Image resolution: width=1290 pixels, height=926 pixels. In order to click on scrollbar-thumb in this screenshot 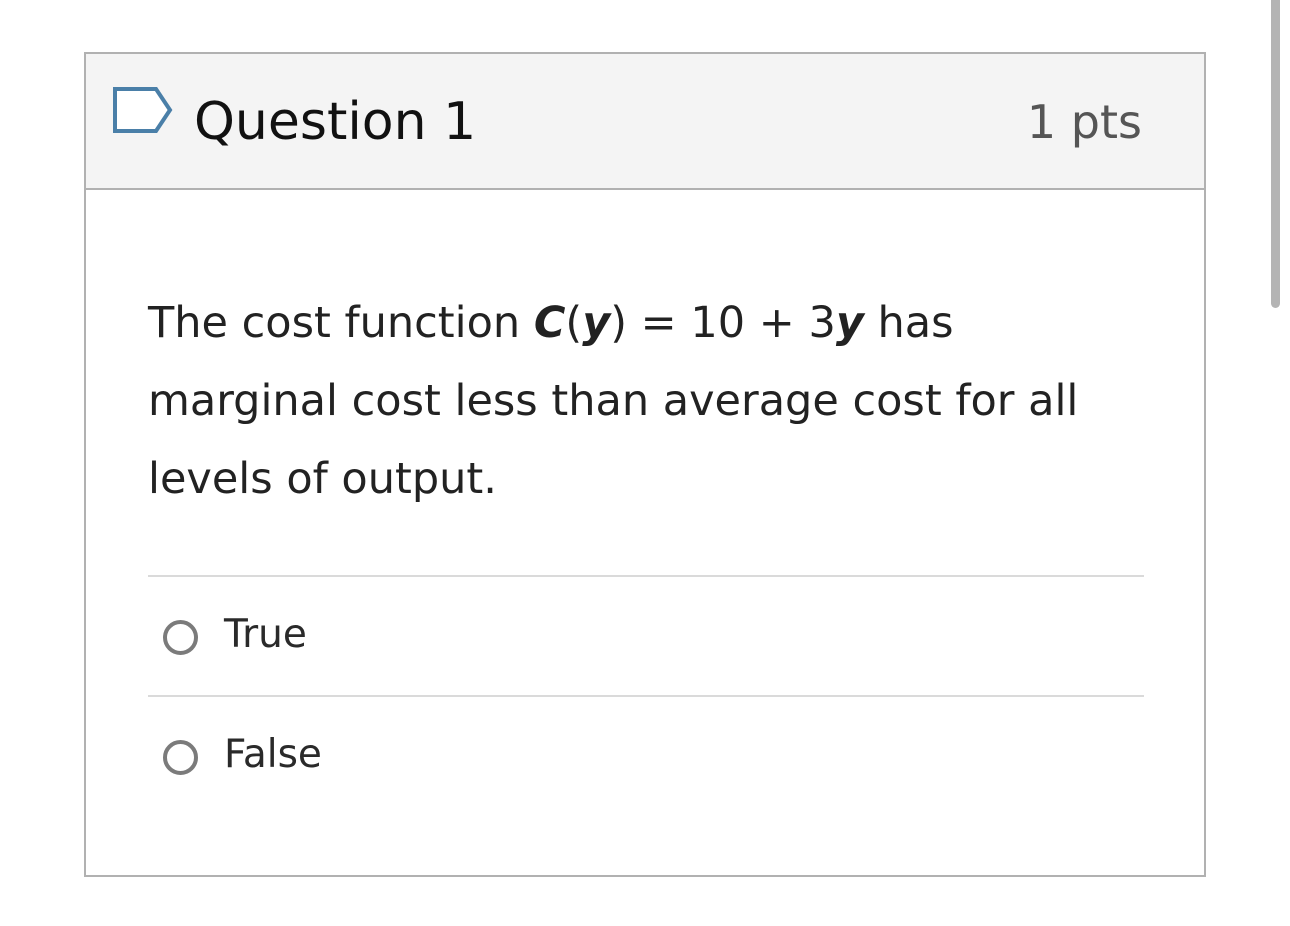, I will do `click(1275, 154)`.